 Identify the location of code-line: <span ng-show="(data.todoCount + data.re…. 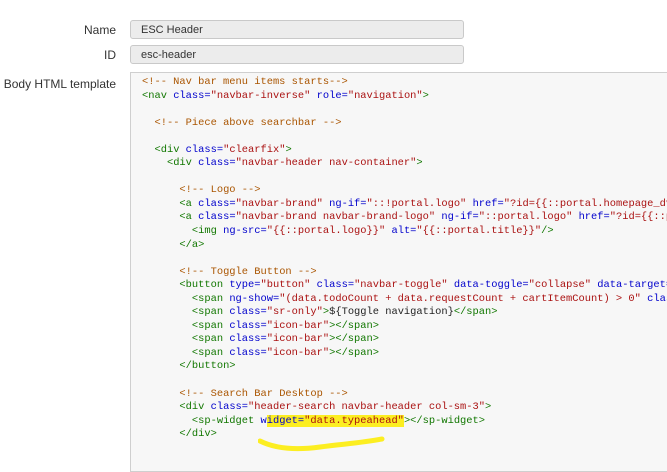
(404, 300).